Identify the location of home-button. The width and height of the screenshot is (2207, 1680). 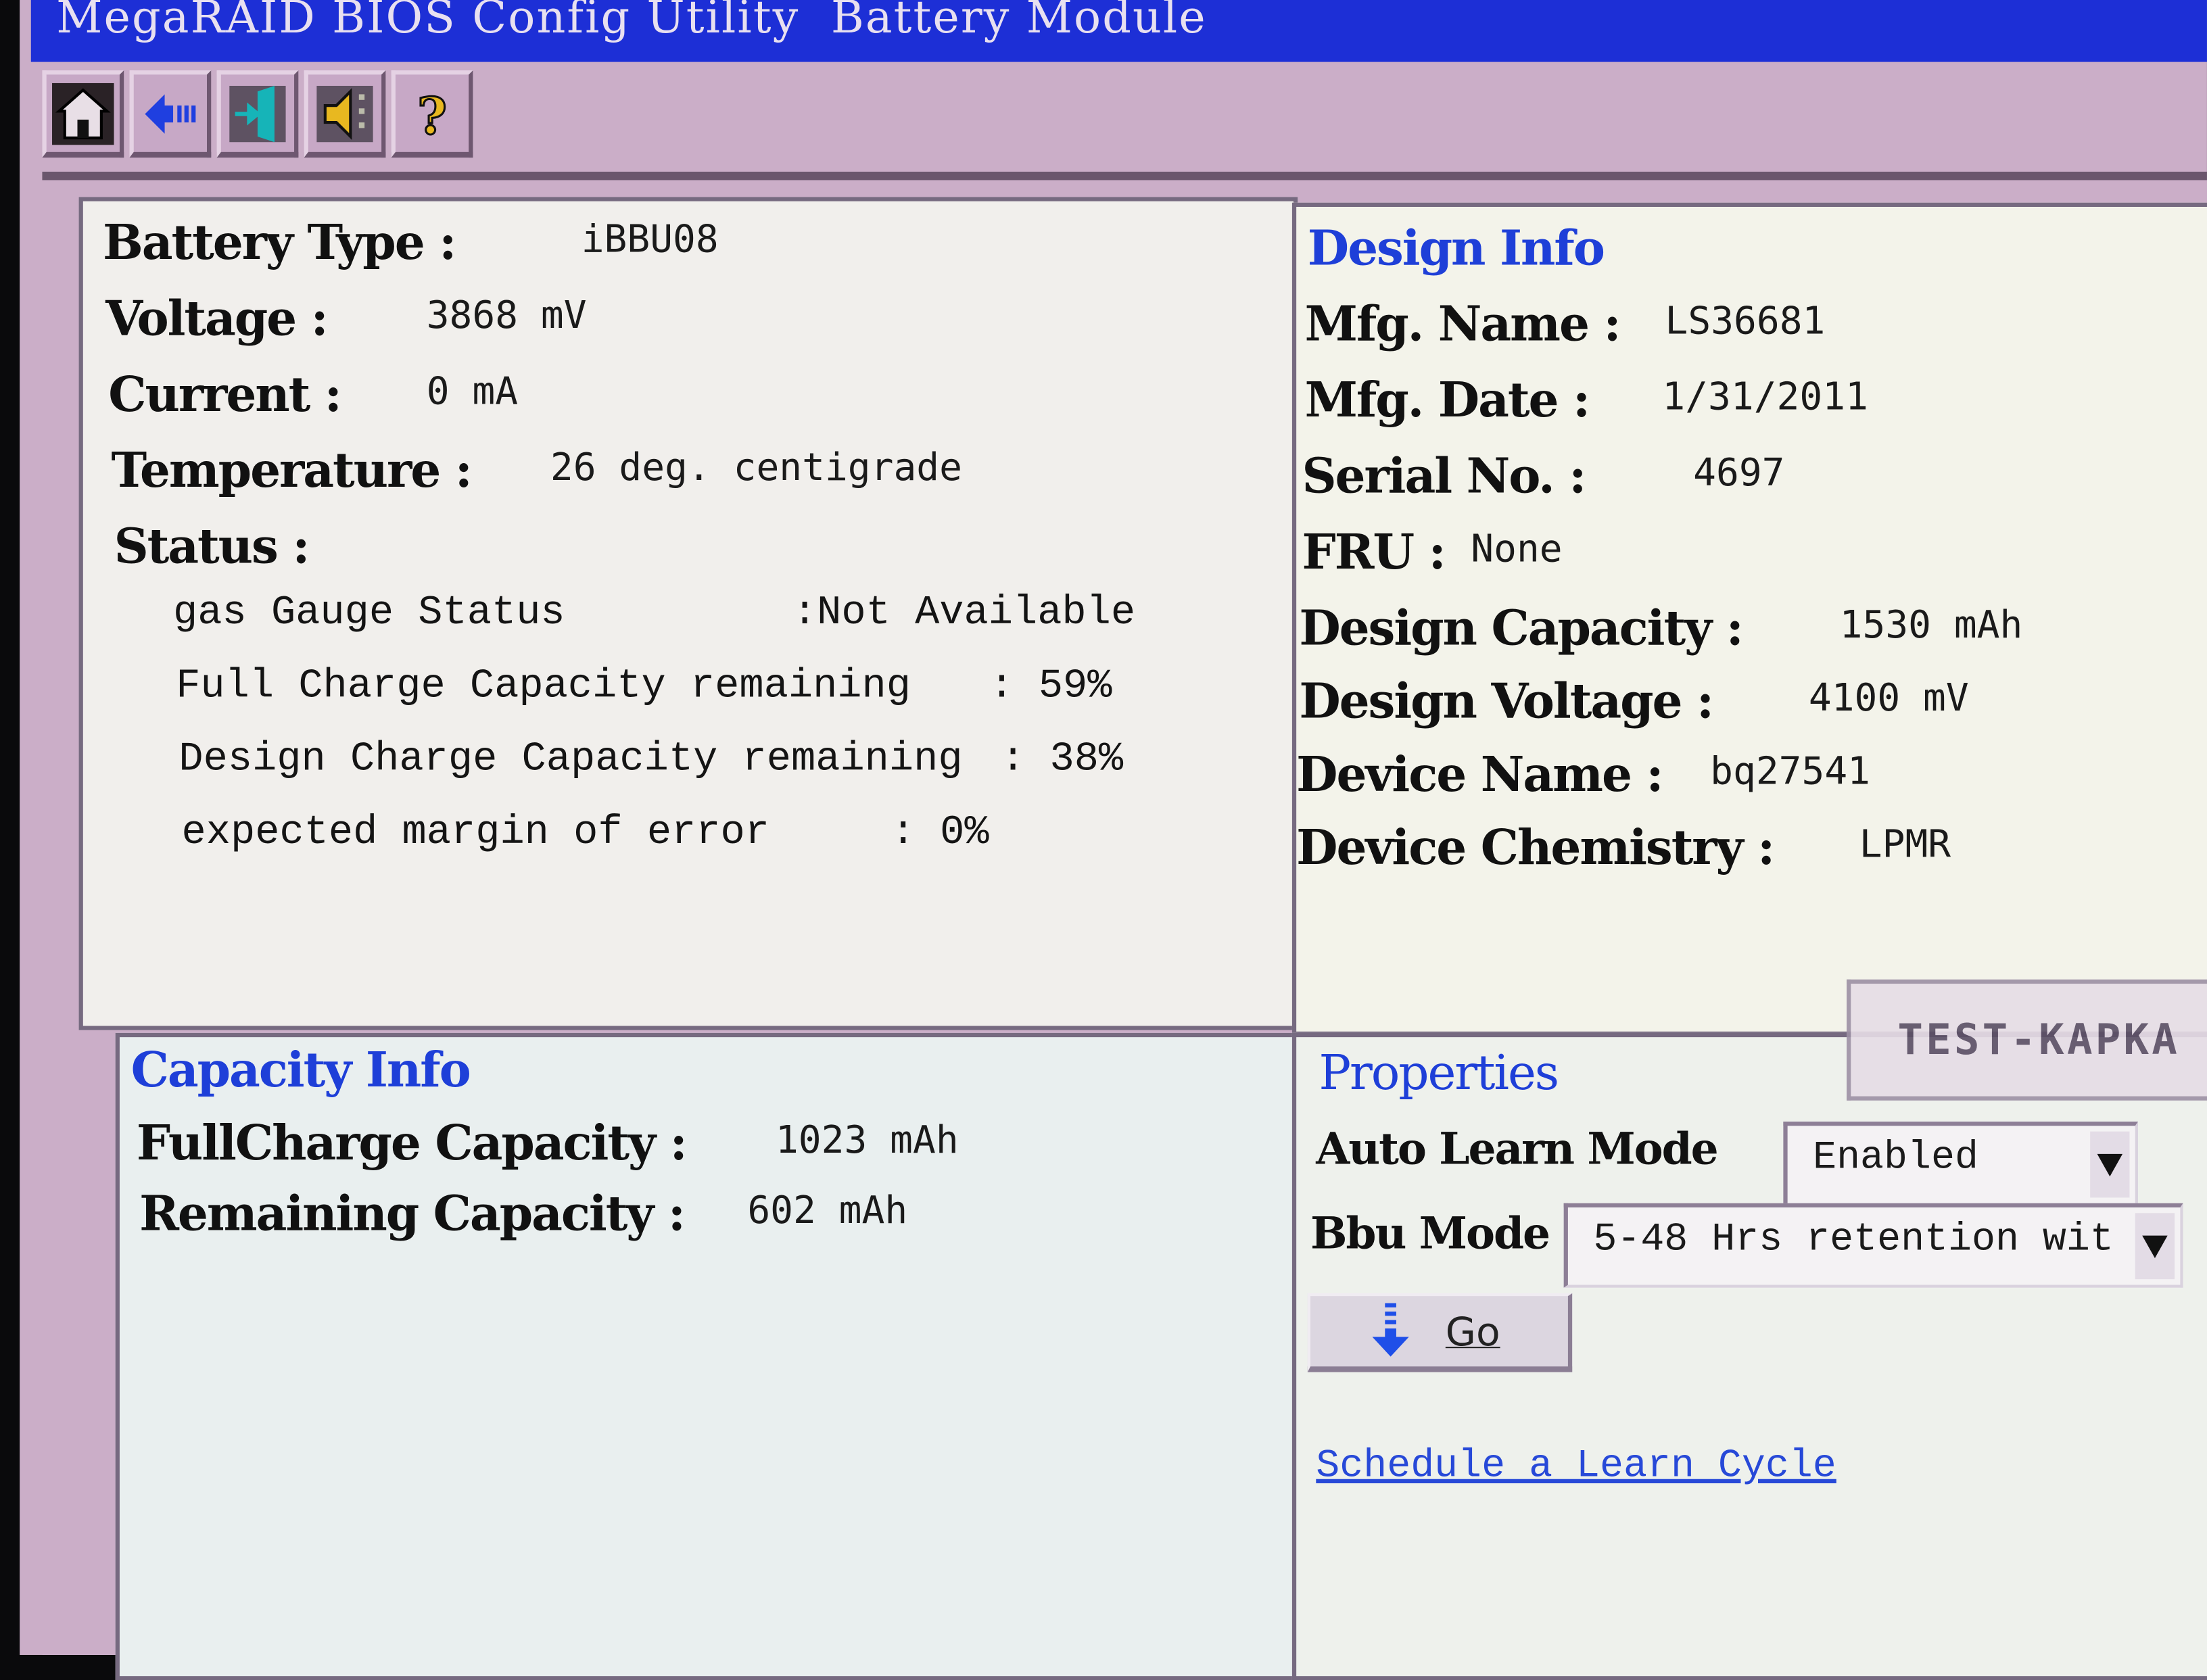
(83, 114).